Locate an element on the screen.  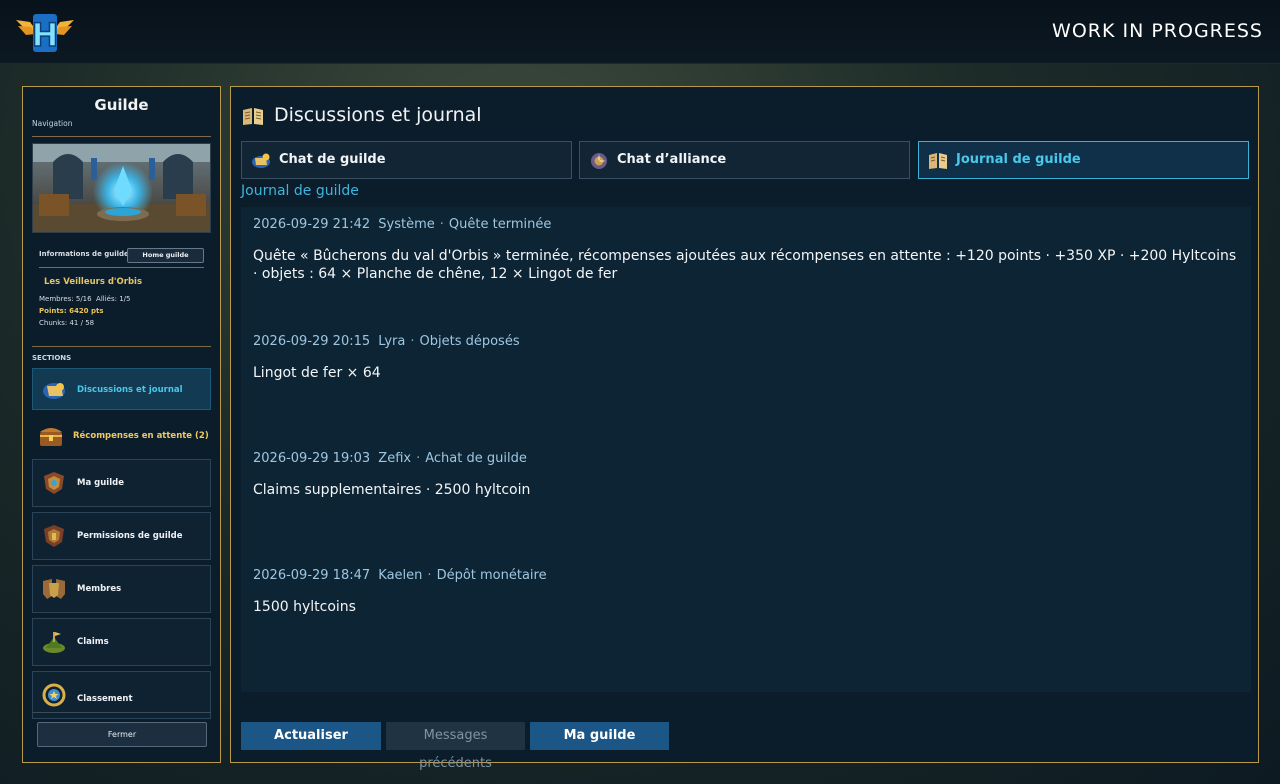
status-text: WORK IN PROGRESS is located at coordinates (1157, 31).